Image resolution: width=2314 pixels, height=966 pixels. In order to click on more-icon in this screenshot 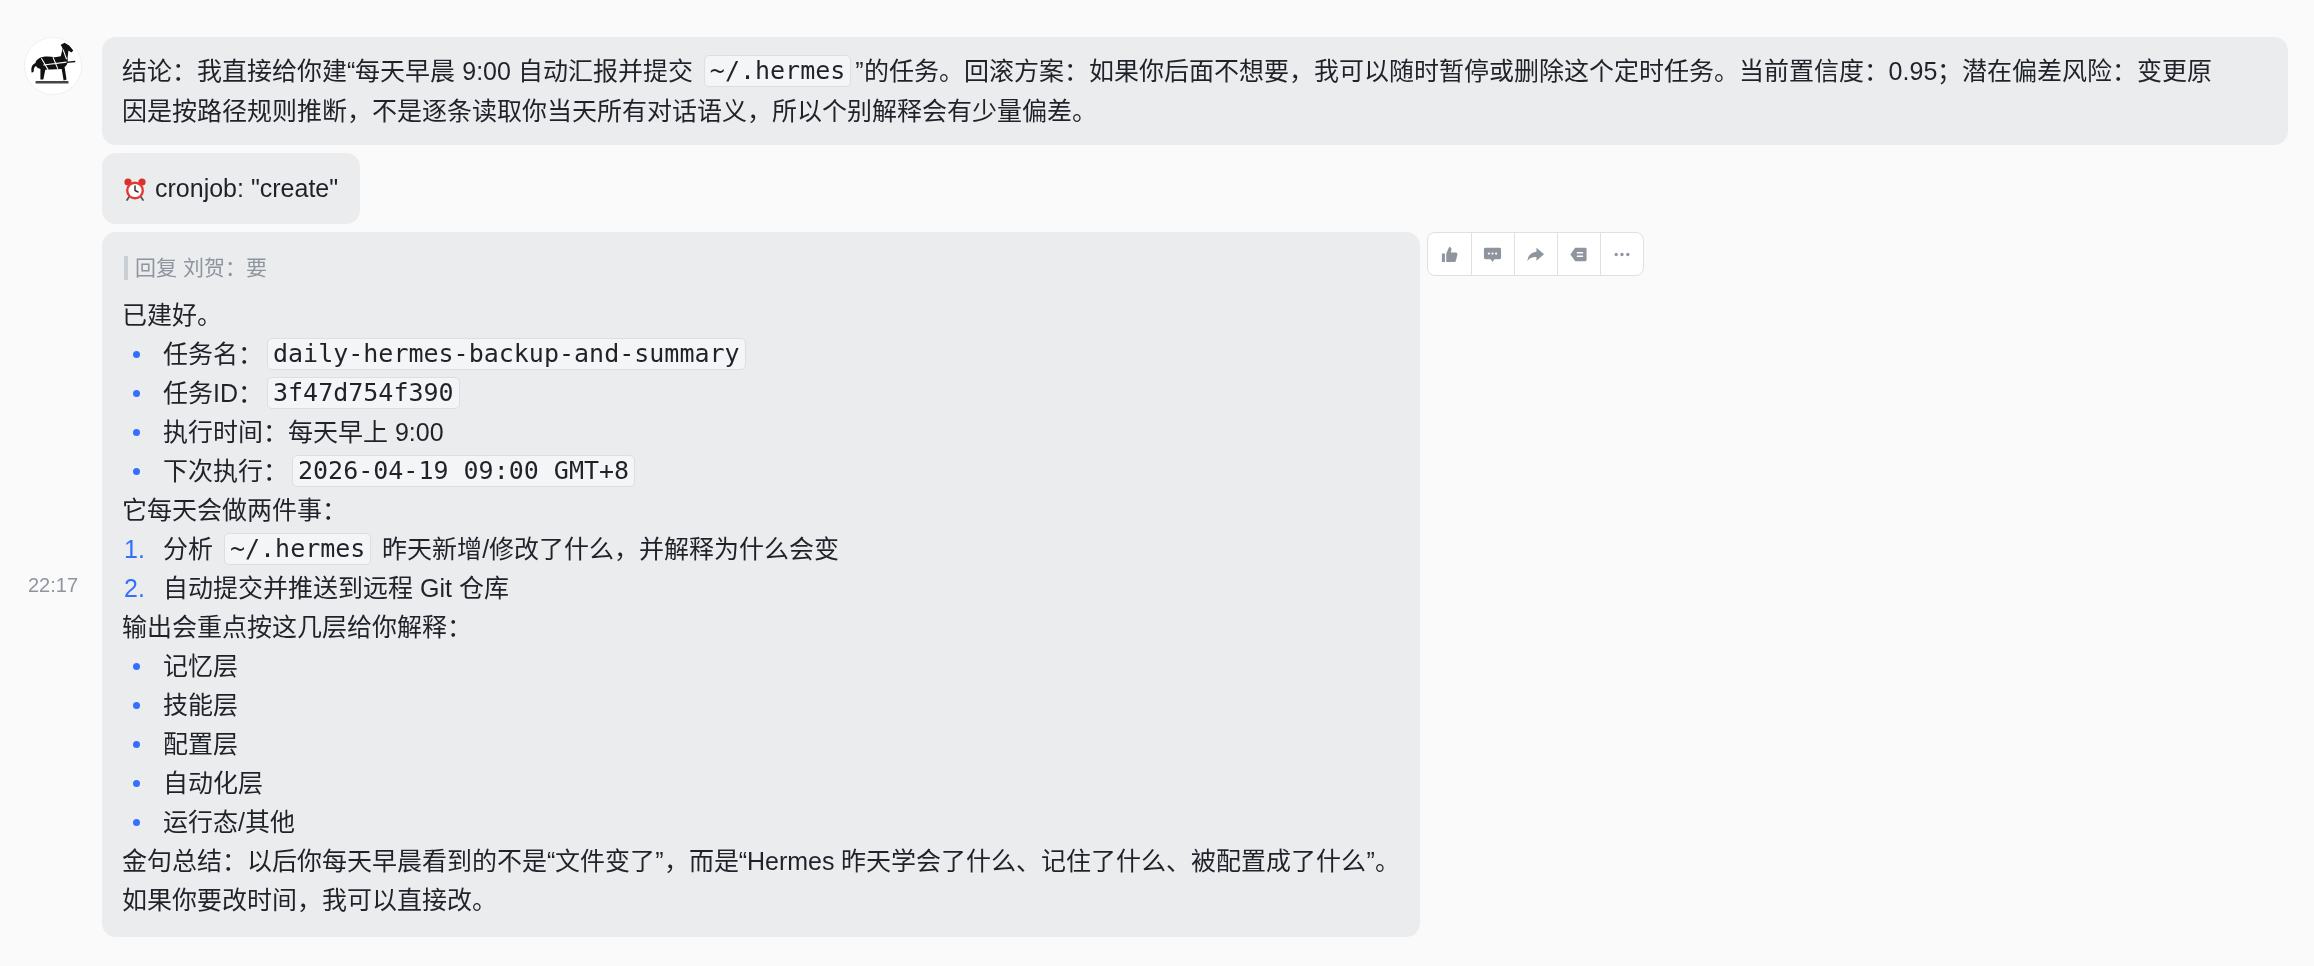, I will do `click(1621, 254)`.